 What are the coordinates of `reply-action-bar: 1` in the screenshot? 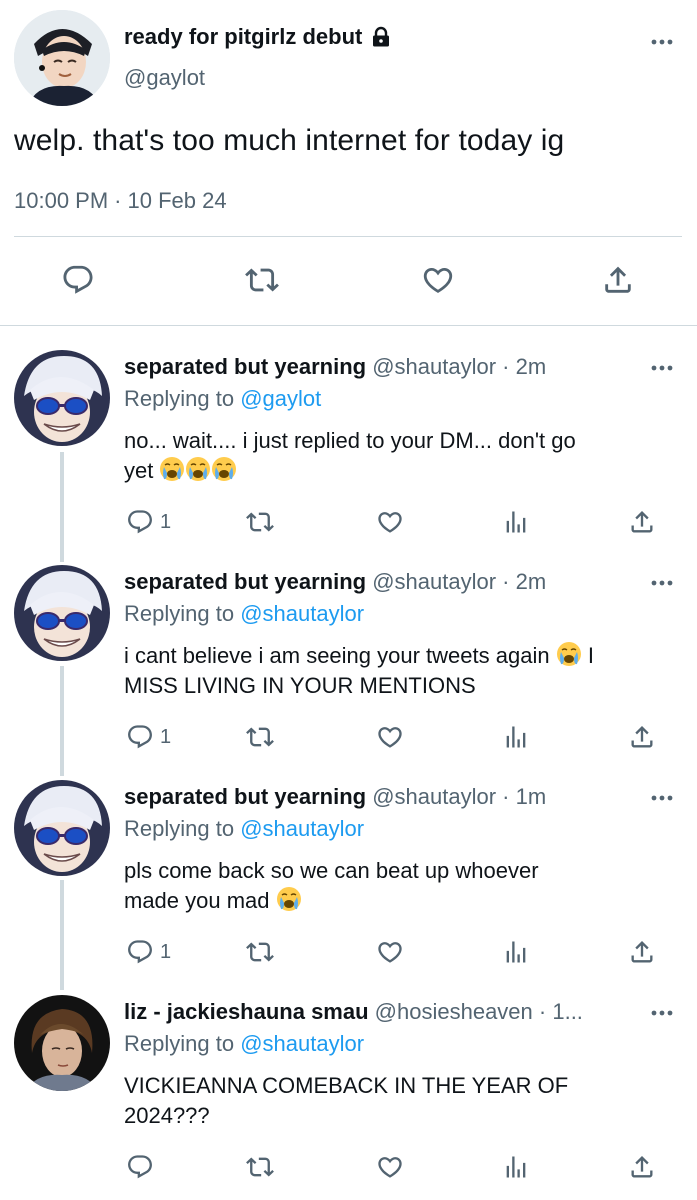 It's located at (394, 737).